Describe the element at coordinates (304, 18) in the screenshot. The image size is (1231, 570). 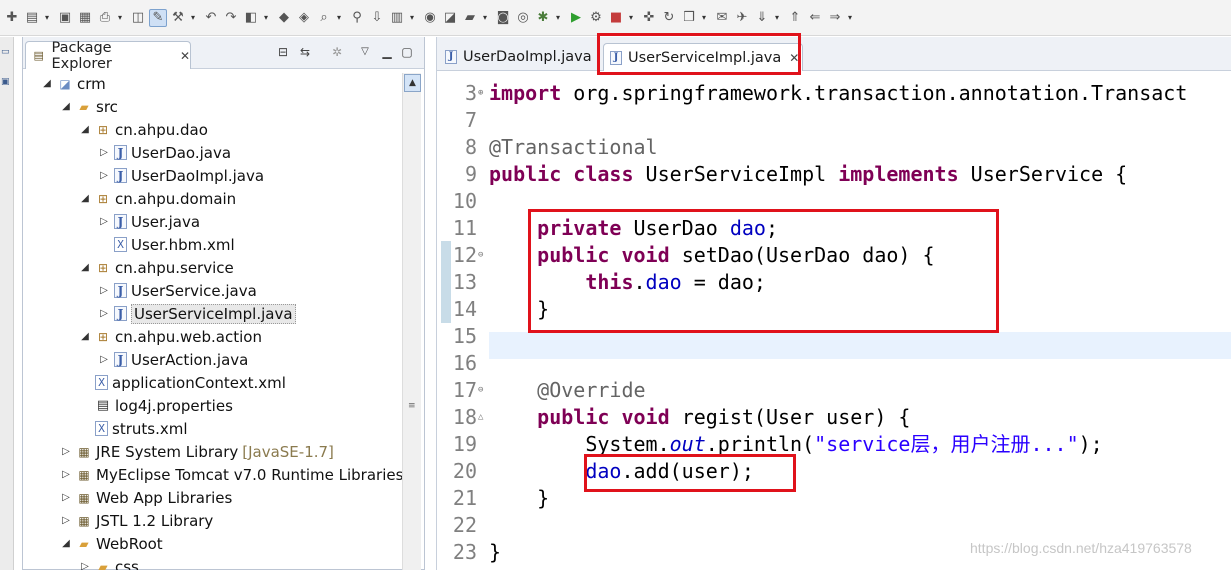
I see `new-class-icon: ◈` at that location.